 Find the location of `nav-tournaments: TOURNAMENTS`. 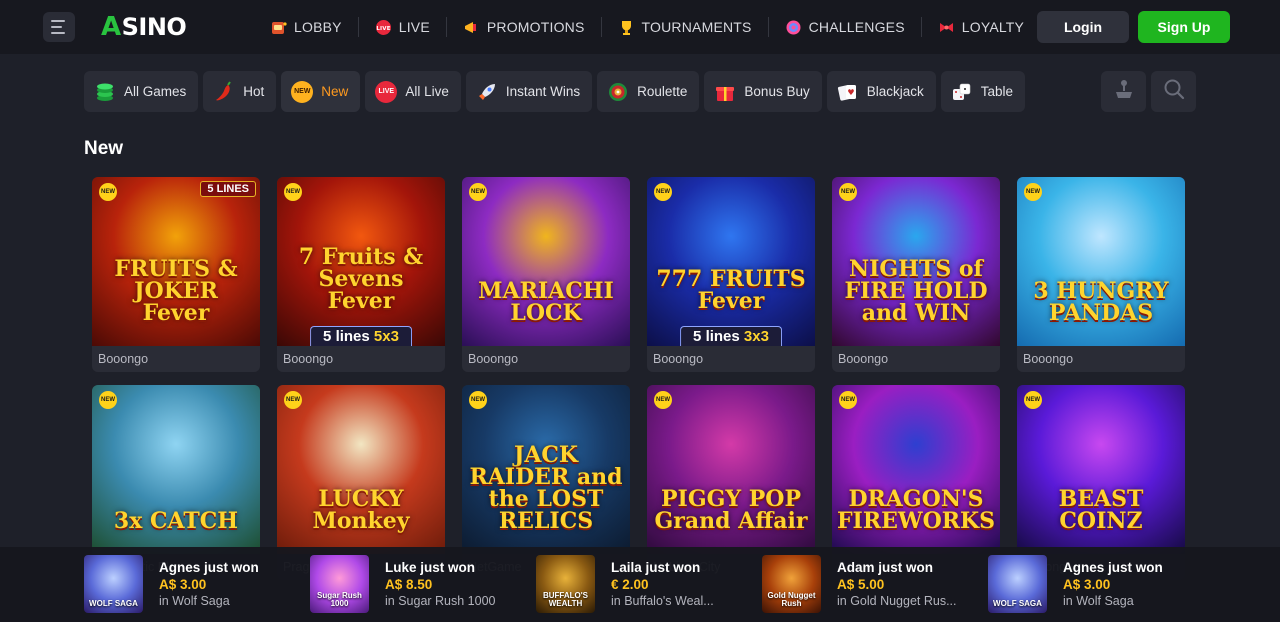

nav-tournaments: TOURNAMENTS is located at coordinates (685, 27).